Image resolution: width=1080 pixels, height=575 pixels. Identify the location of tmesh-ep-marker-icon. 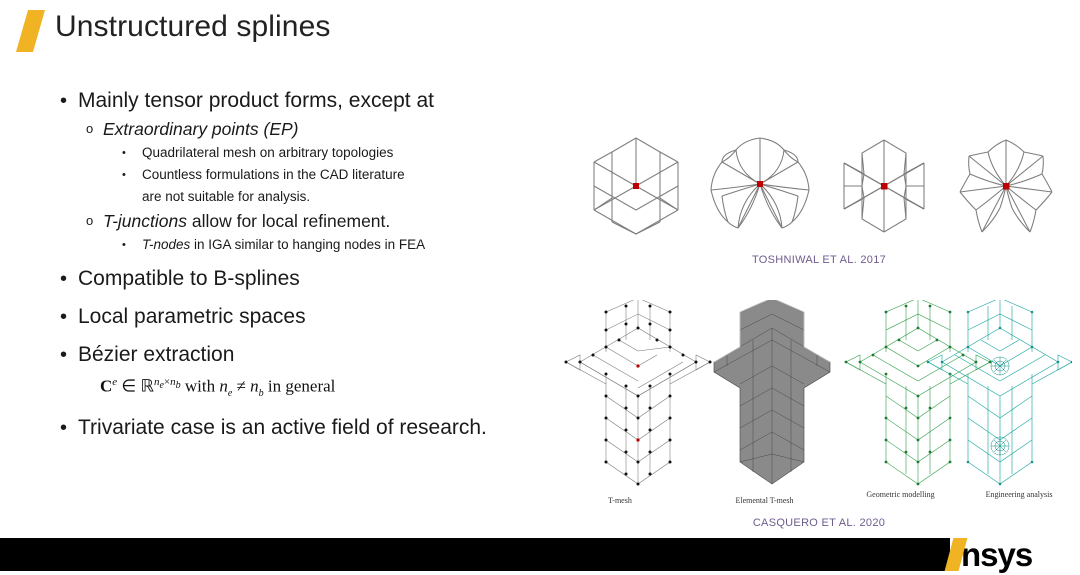
(638, 366).